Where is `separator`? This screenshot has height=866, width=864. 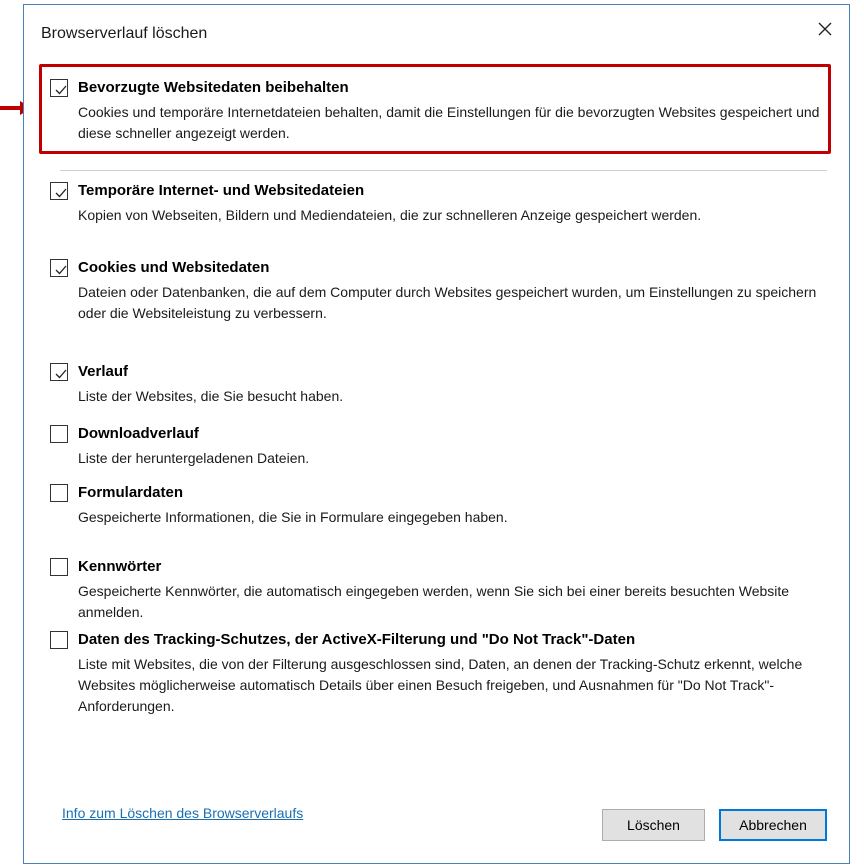
separator is located at coordinates (443, 170).